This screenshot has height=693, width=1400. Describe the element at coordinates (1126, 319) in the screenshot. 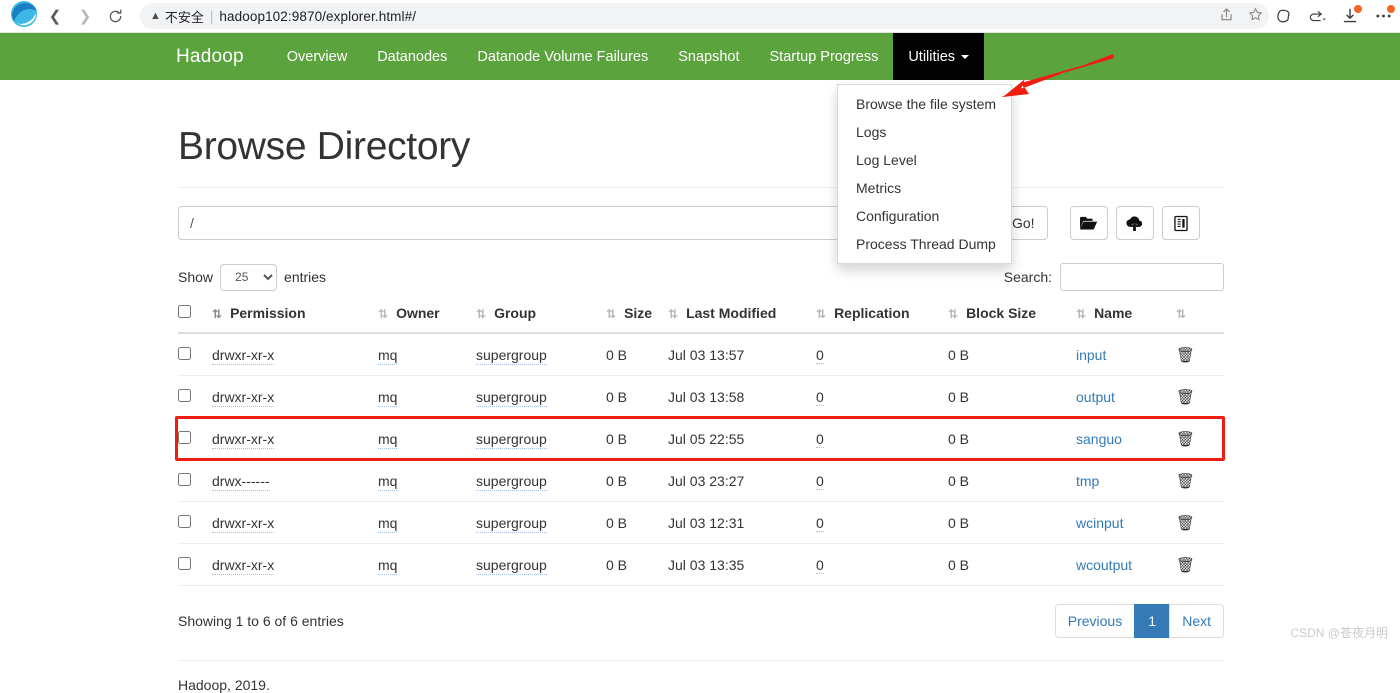

I see `column-header-name: ⇅Name` at that location.